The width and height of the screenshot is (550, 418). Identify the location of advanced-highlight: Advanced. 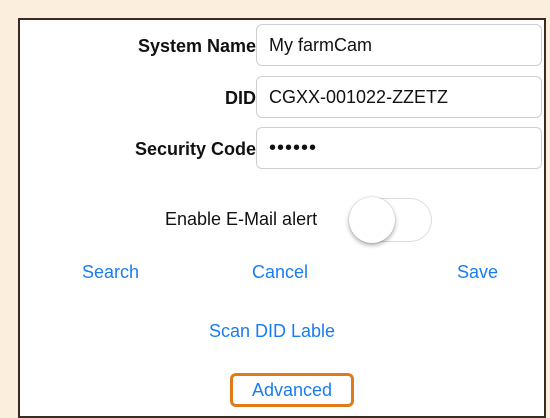
(292, 390).